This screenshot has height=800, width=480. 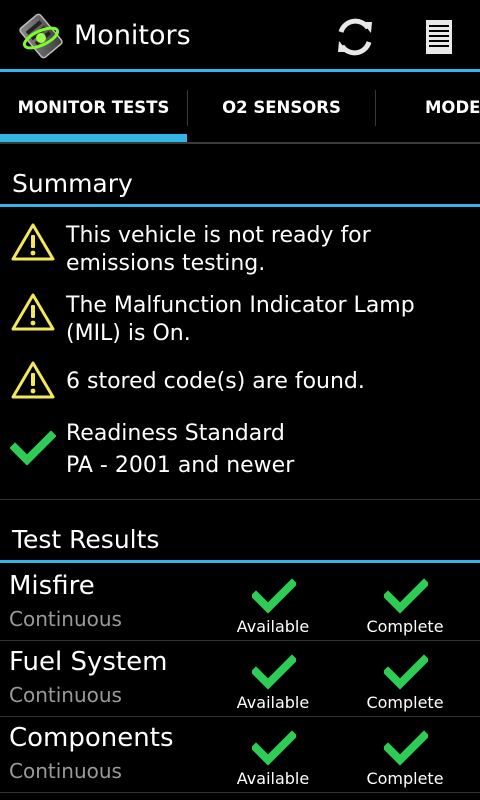 I want to click on test-name: Components, so click(x=91, y=738).